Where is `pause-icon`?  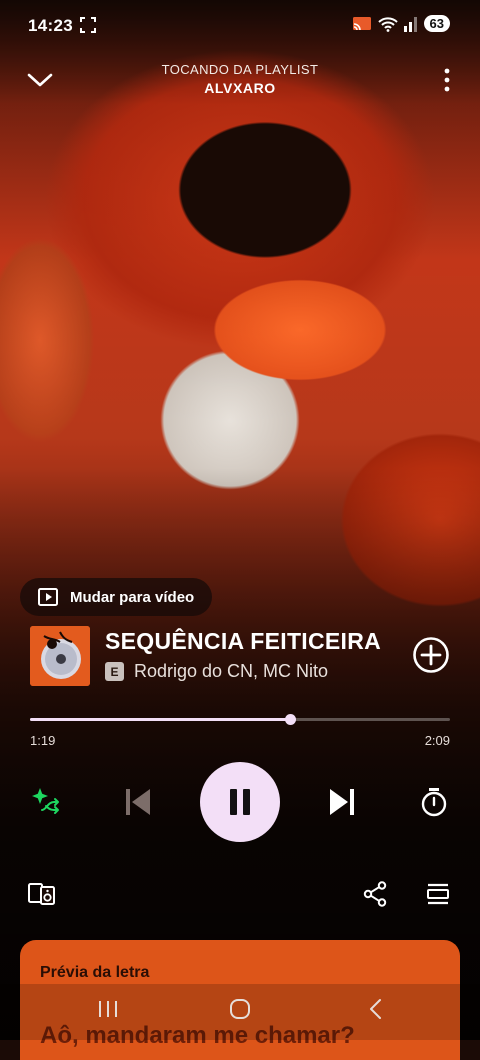 pause-icon is located at coordinates (240, 802).